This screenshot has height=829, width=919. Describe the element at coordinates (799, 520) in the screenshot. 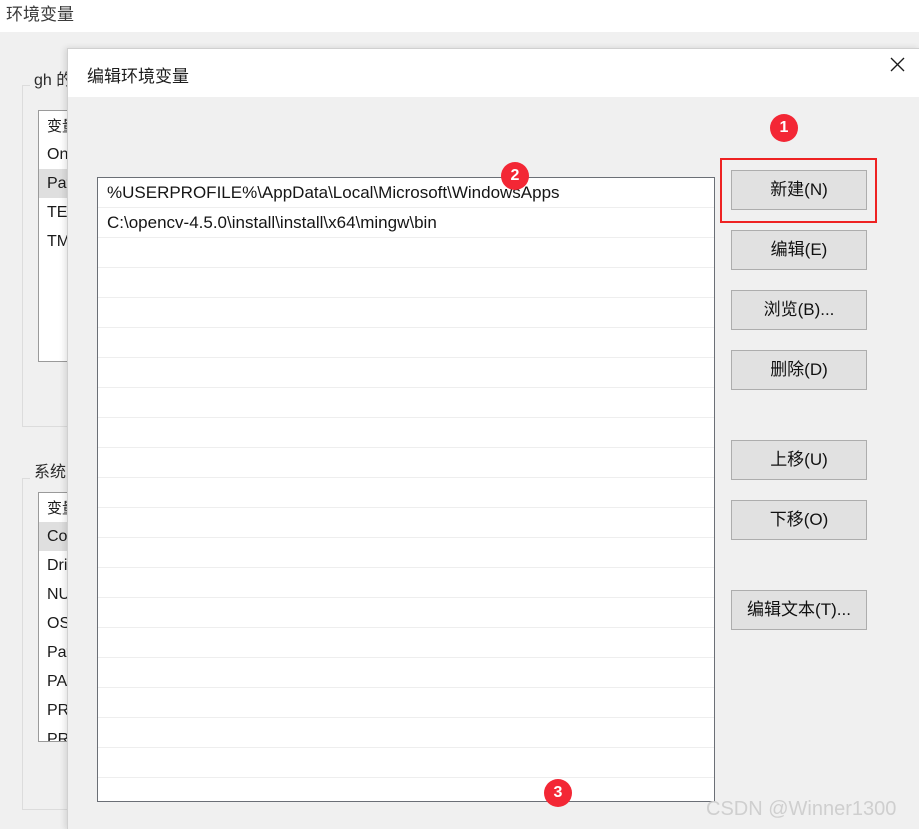

I see `move-down-button: 下移(O)` at that location.